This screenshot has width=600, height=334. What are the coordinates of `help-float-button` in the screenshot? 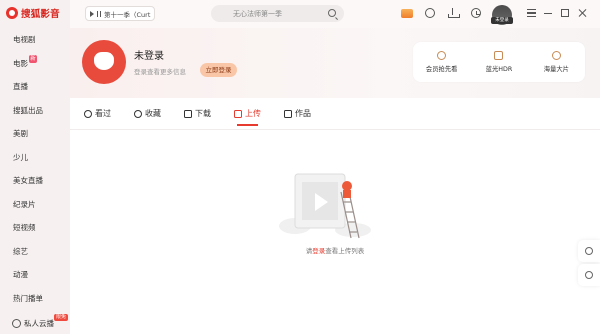 It's located at (589, 275).